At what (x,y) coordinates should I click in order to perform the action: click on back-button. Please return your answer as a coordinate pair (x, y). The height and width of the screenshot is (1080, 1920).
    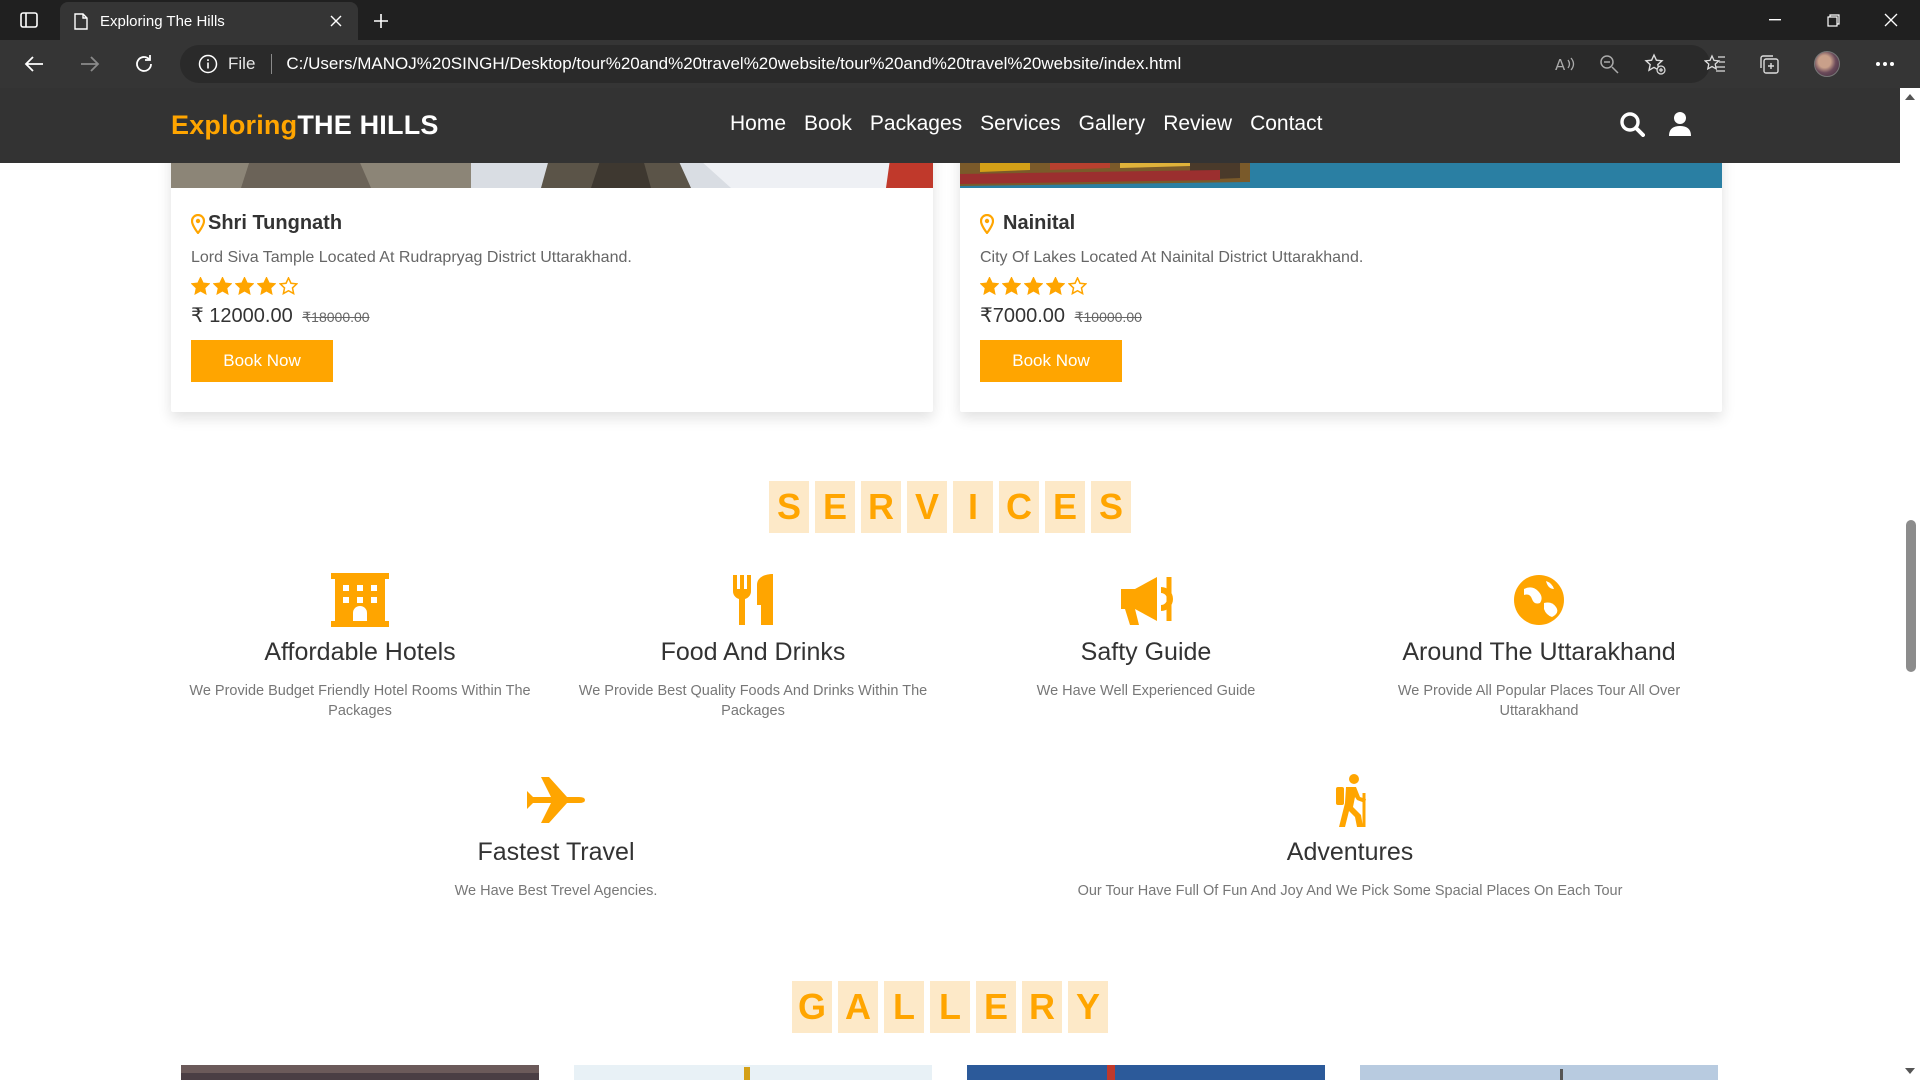
    Looking at the image, I should click on (34, 64).